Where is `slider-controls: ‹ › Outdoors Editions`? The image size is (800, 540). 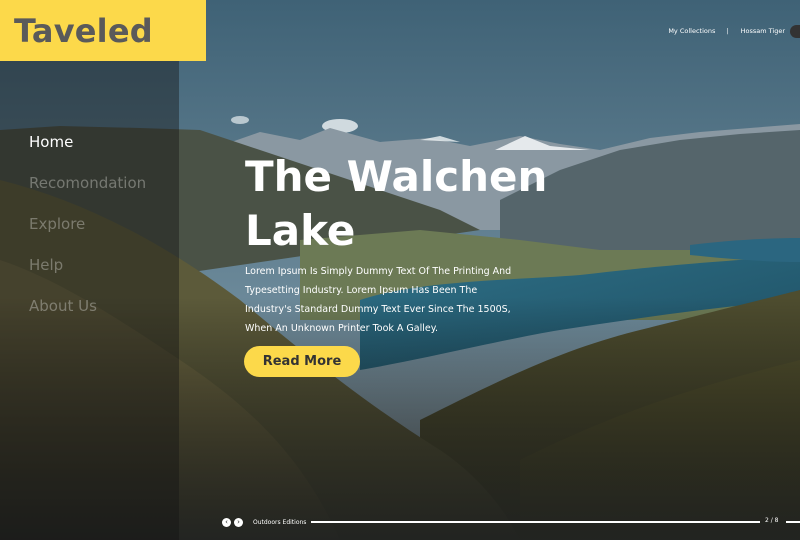
slider-controls: ‹ › Outdoors Editions is located at coordinates (264, 522).